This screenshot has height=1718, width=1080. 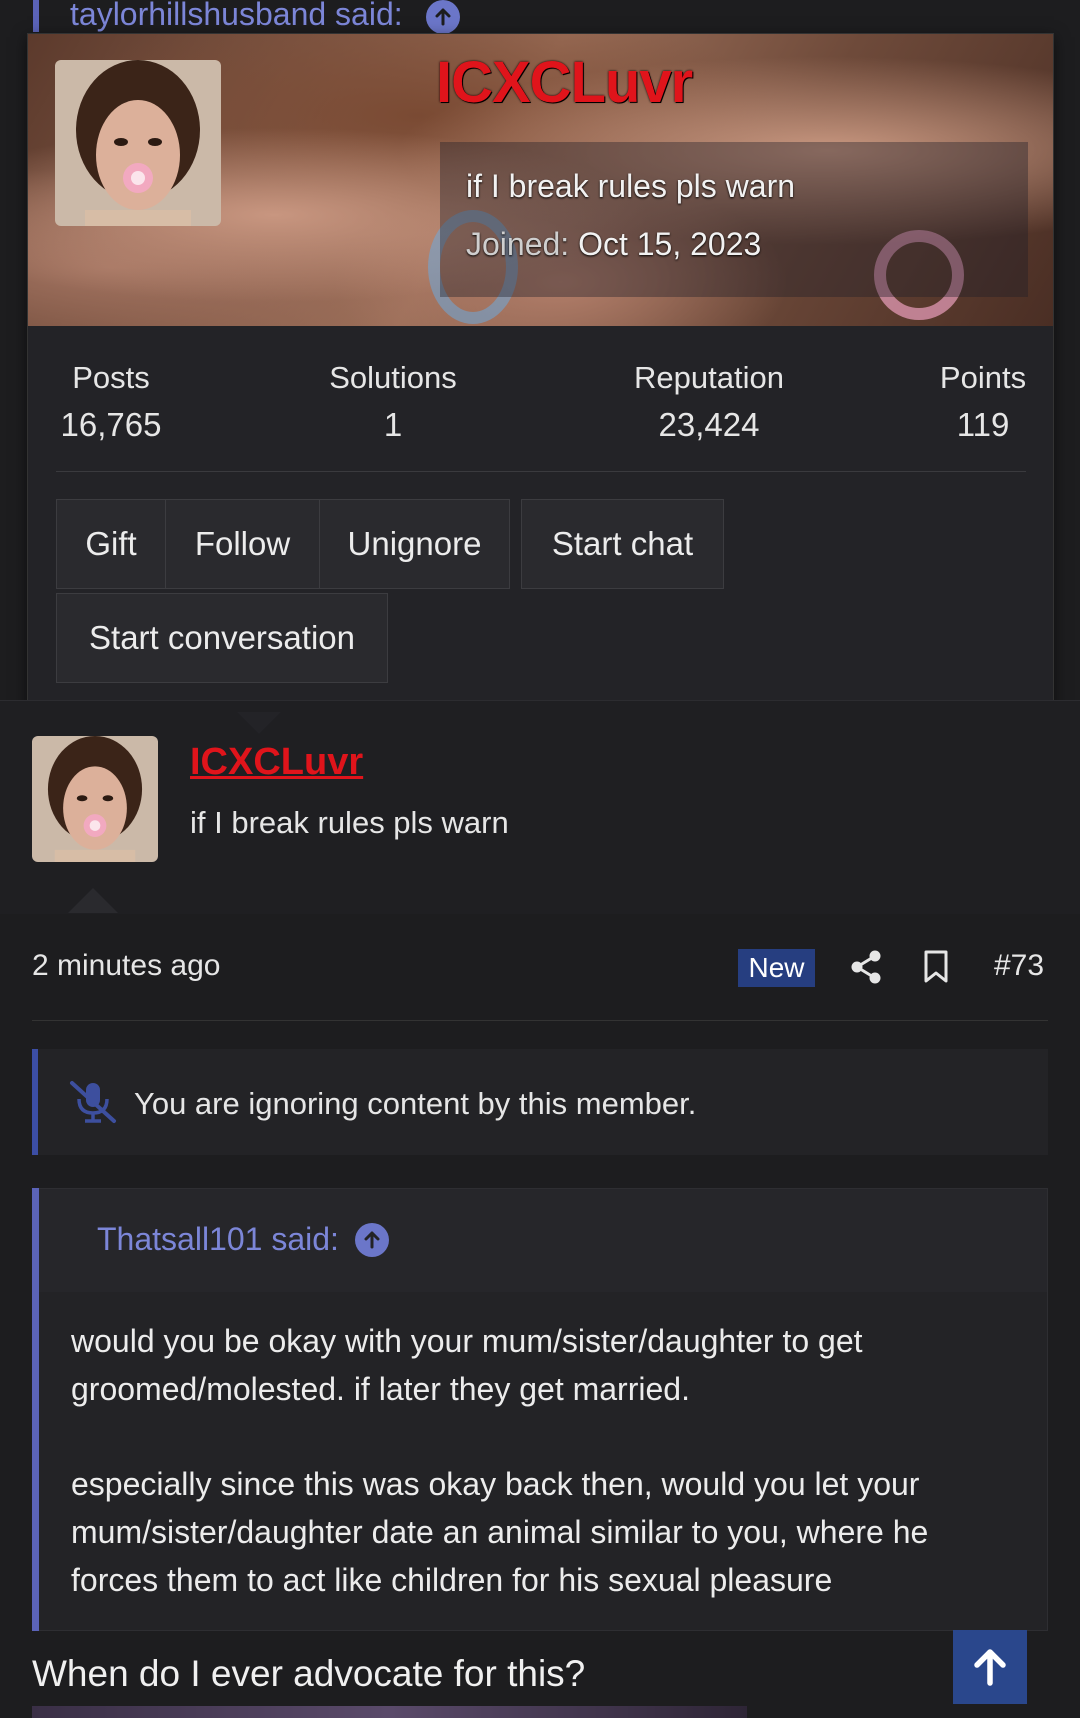 I want to click on stat-value: 16,765, so click(x=111, y=424).